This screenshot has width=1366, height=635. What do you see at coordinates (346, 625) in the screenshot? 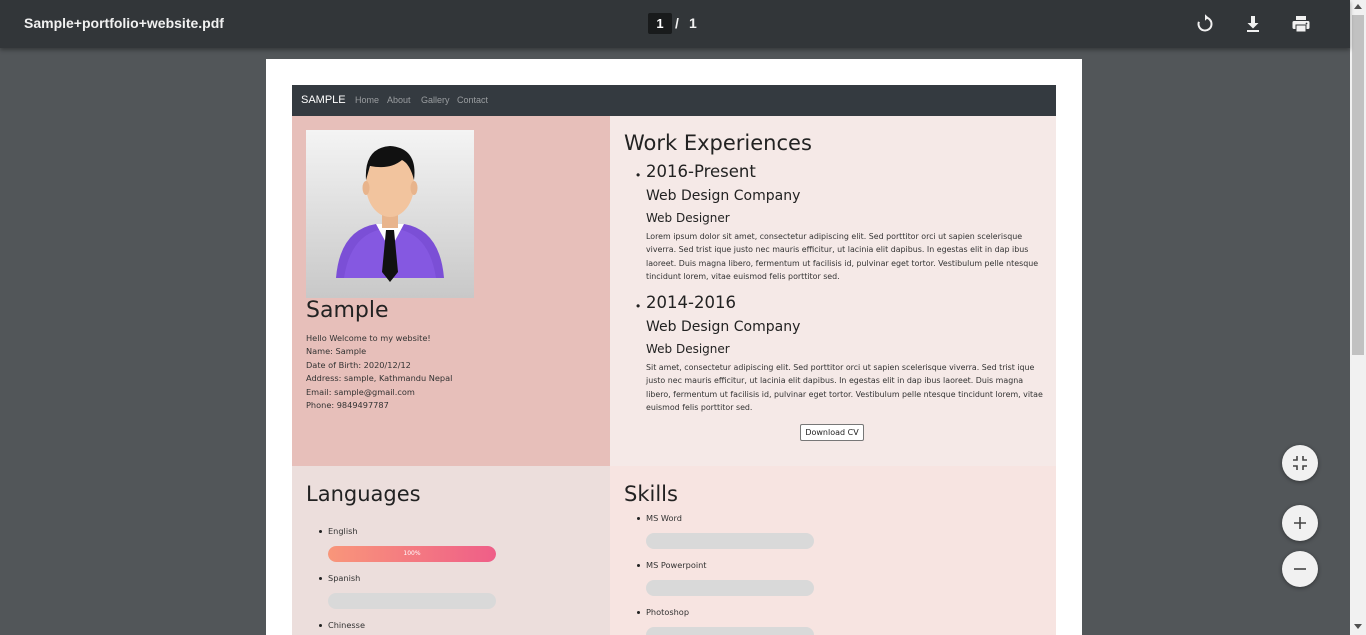
I see `language-name: Chinesse` at bounding box center [346, 625].